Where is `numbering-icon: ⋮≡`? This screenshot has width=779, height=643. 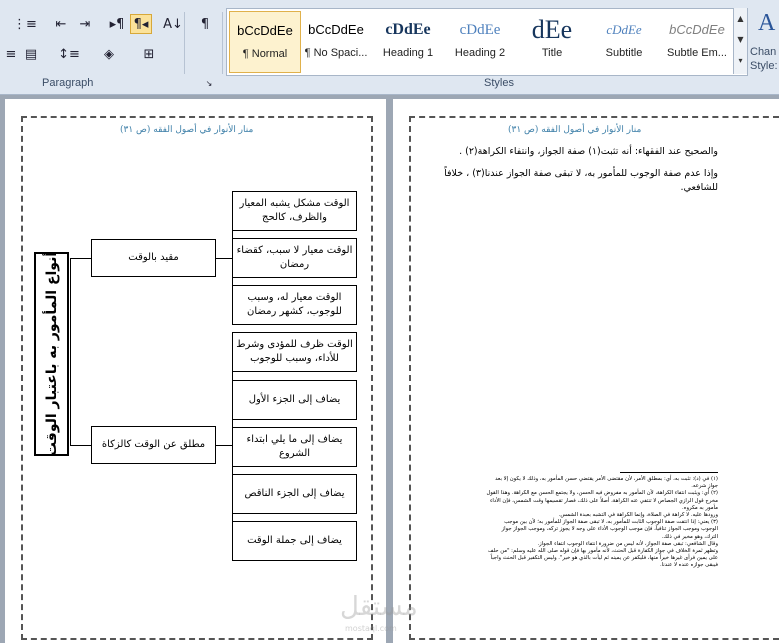 numbering-icon: ⋮≡ is located at coordinates (25, 24).